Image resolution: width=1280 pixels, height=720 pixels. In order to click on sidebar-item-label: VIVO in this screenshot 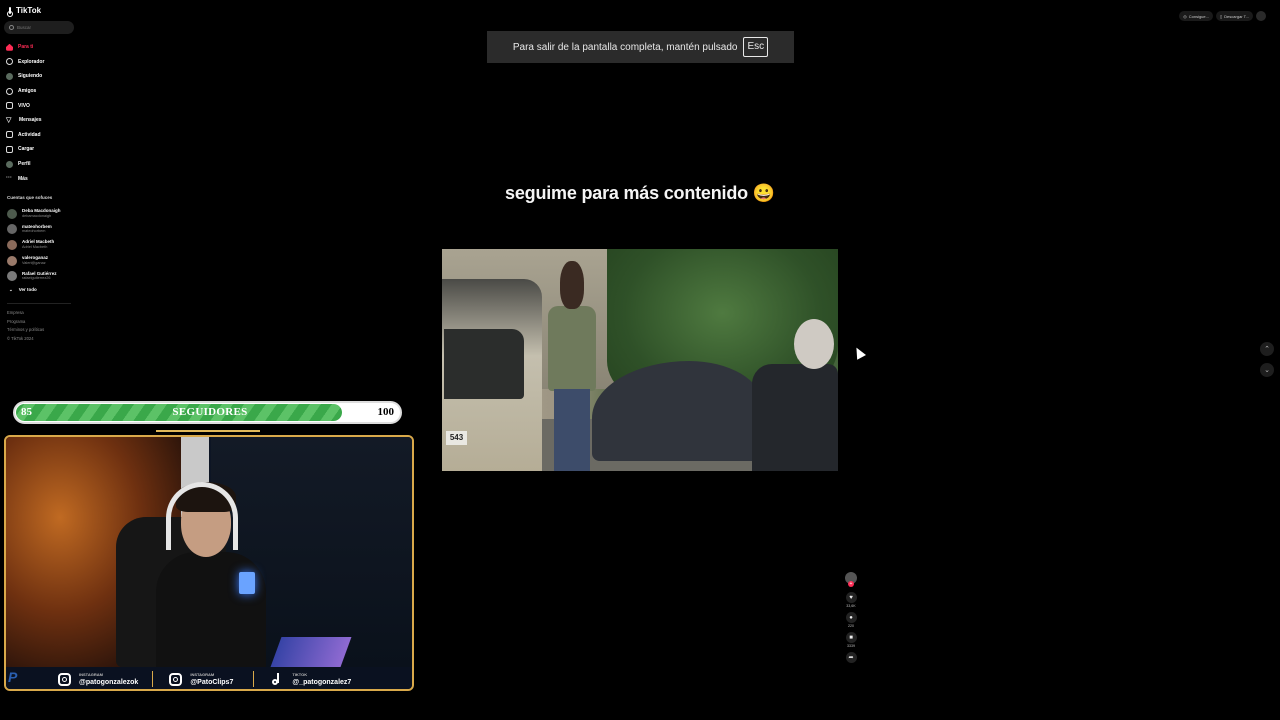, I will do `click(24, 105)`.